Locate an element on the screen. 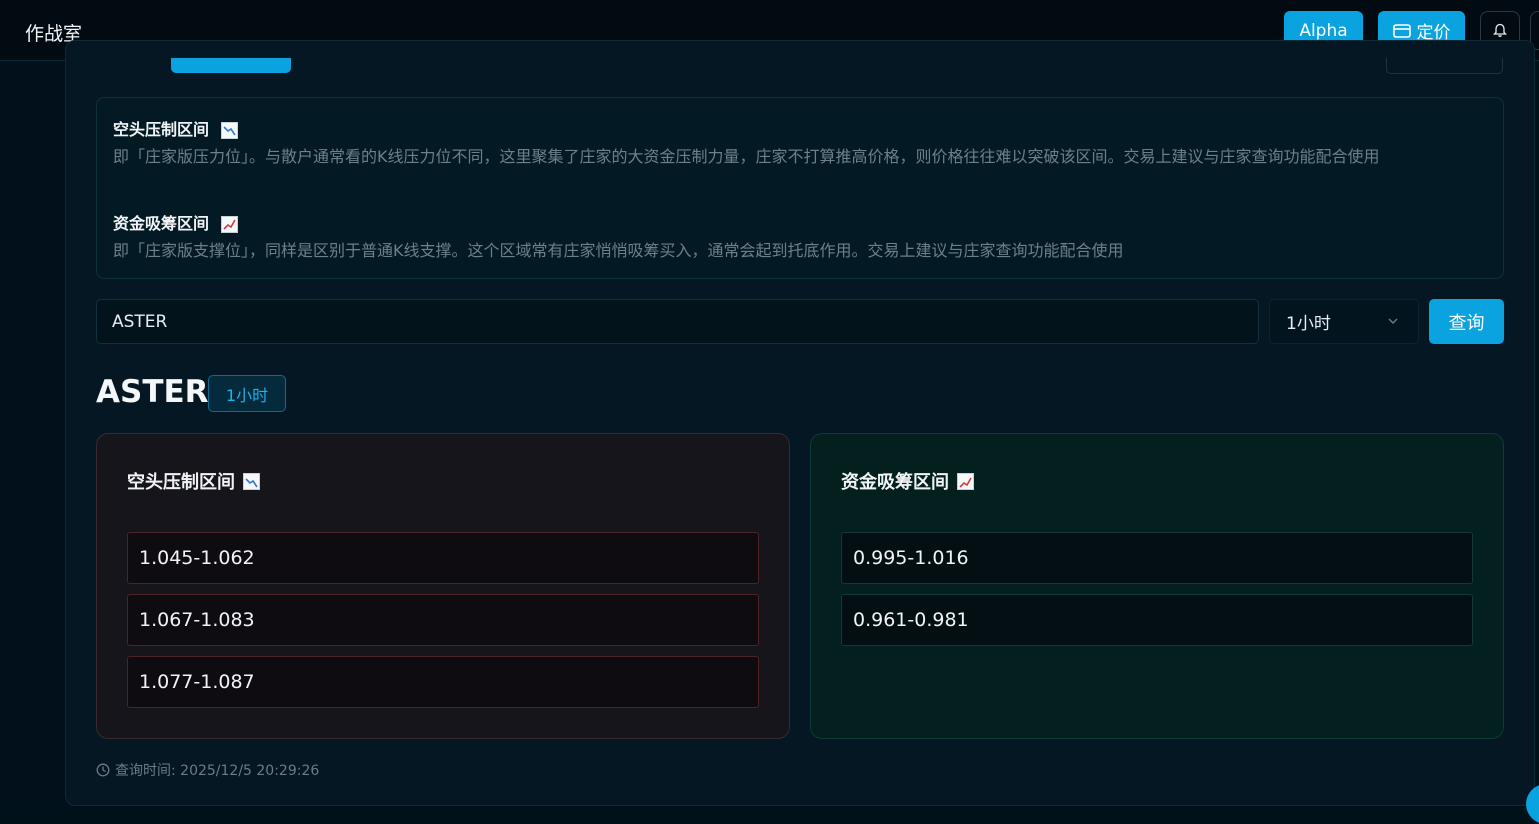  timeframe-value: 1小时 is located at coordinates (1308, 324).